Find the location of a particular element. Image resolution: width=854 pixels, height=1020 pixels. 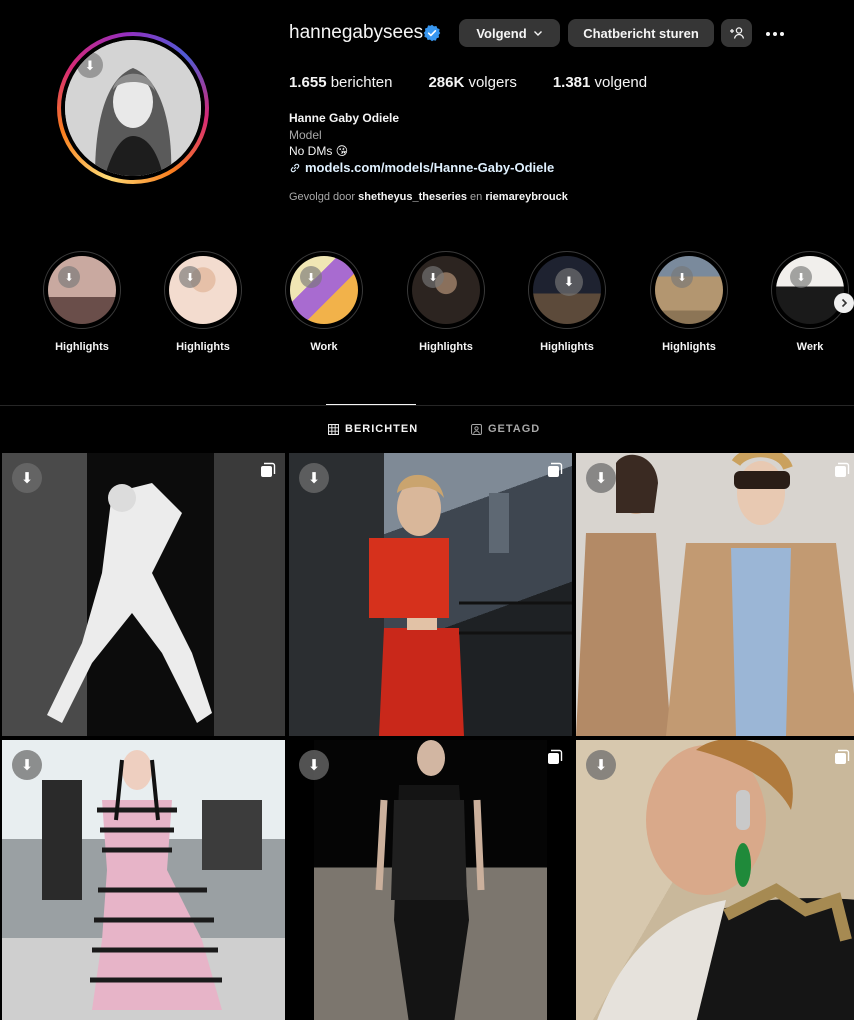

add-person-icon is located at coordinates (736, 33).